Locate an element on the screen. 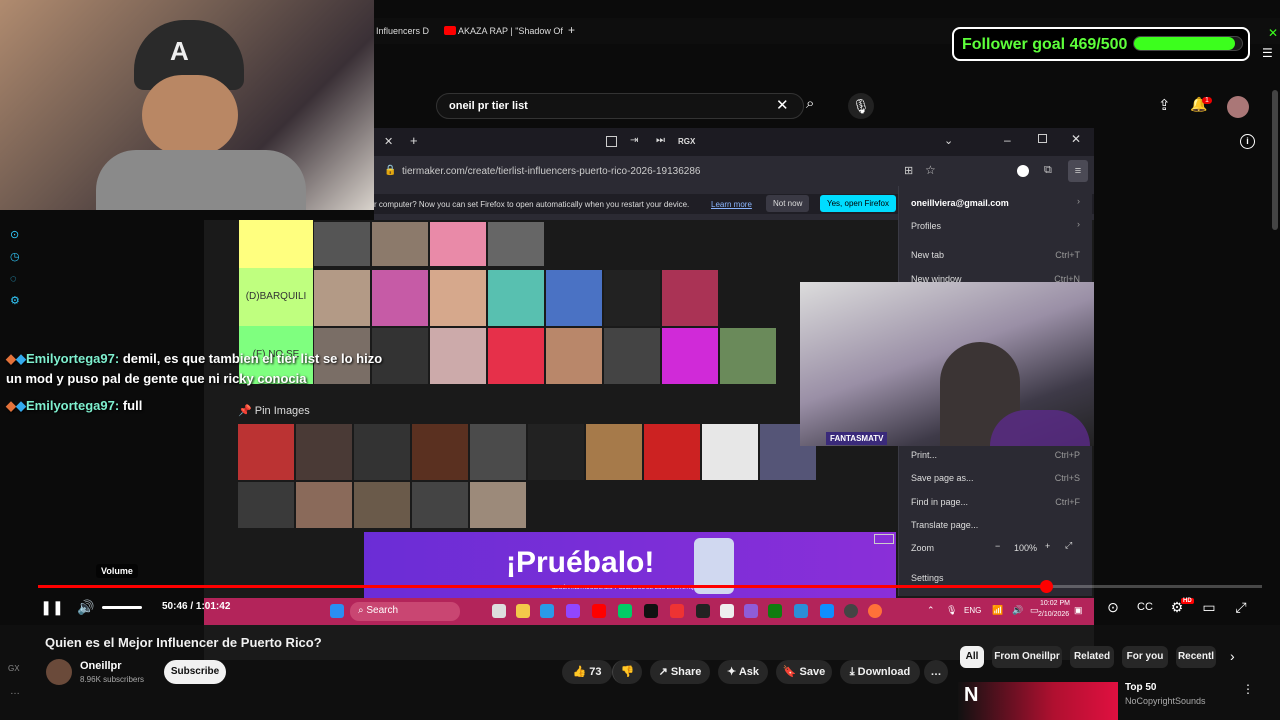 The height and width of the screenshot is (720, 1280). scrollbar is located at coordinates (1275, 160).